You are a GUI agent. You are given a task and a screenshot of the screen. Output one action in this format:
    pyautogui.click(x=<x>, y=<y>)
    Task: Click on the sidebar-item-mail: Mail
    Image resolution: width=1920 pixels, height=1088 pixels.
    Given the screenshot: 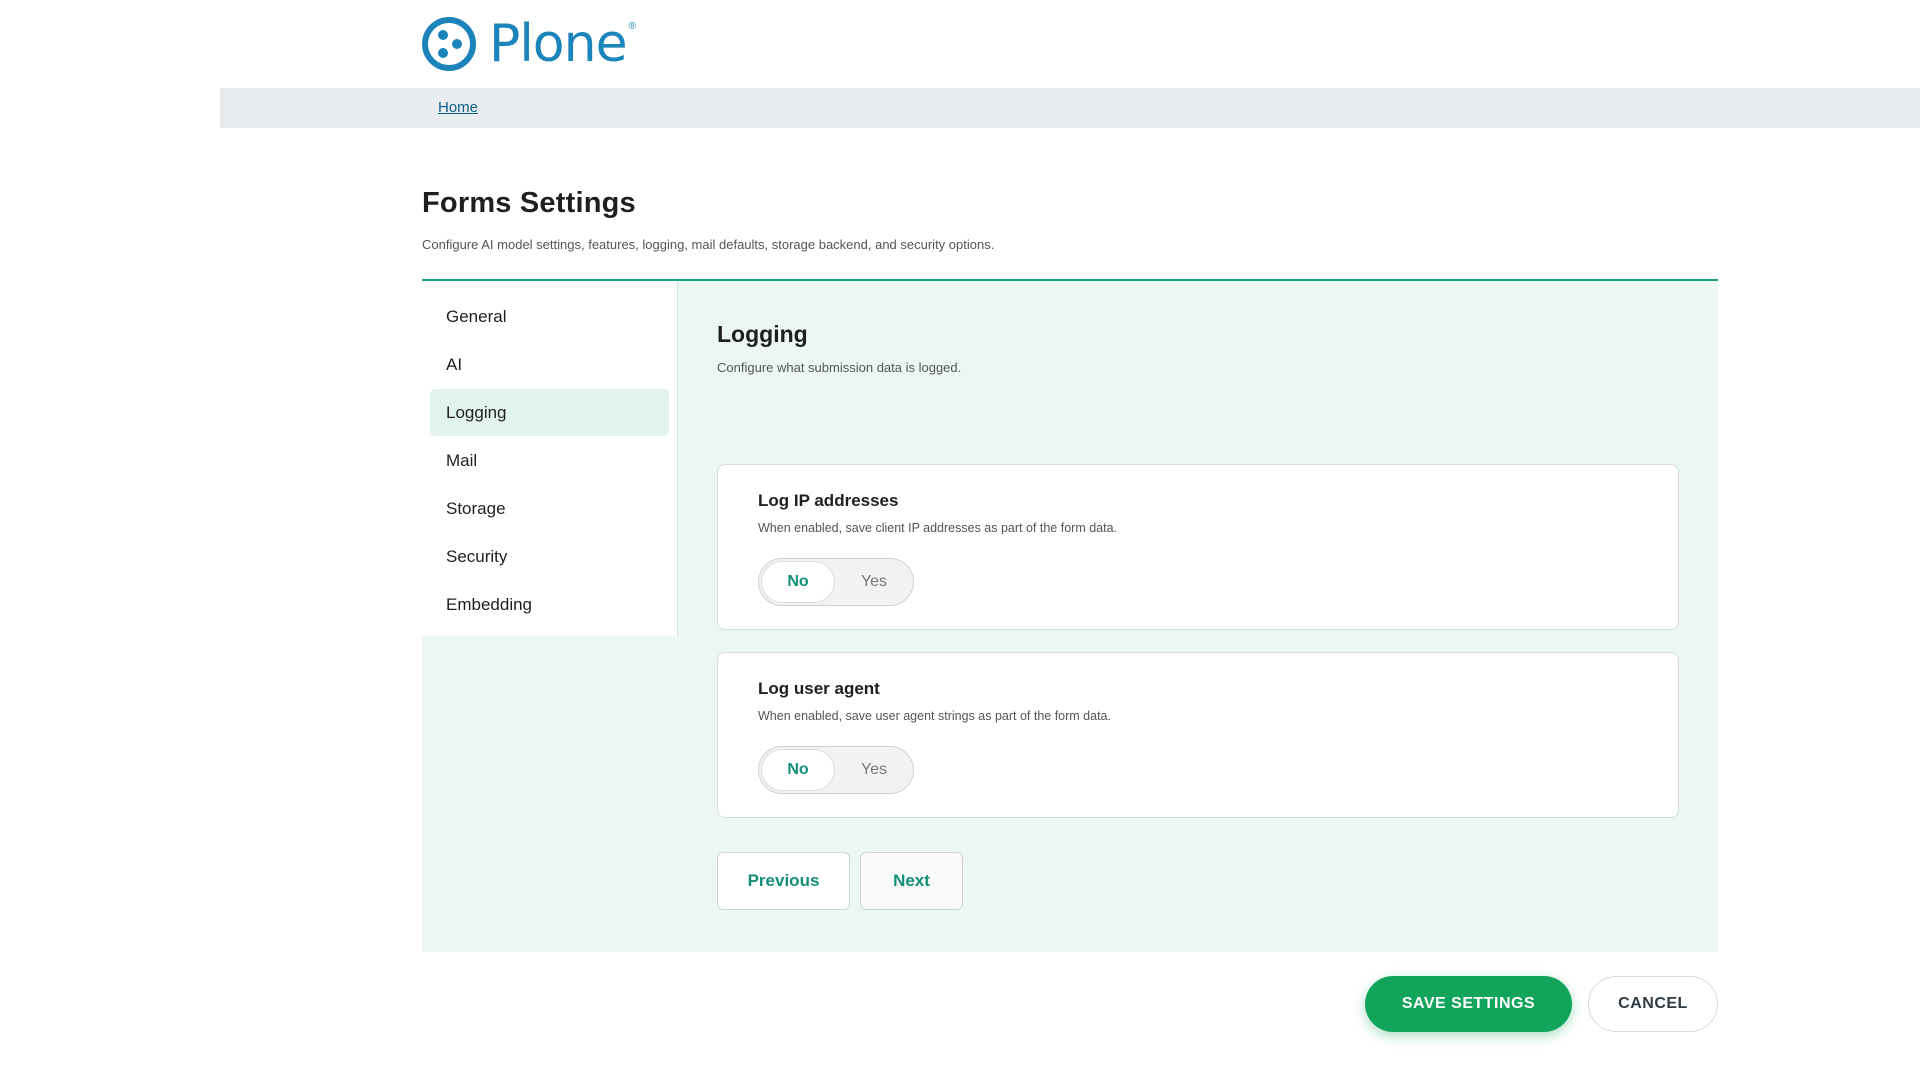 What is the action you would take?
    pyautogui.click(x=549, y=460)
    